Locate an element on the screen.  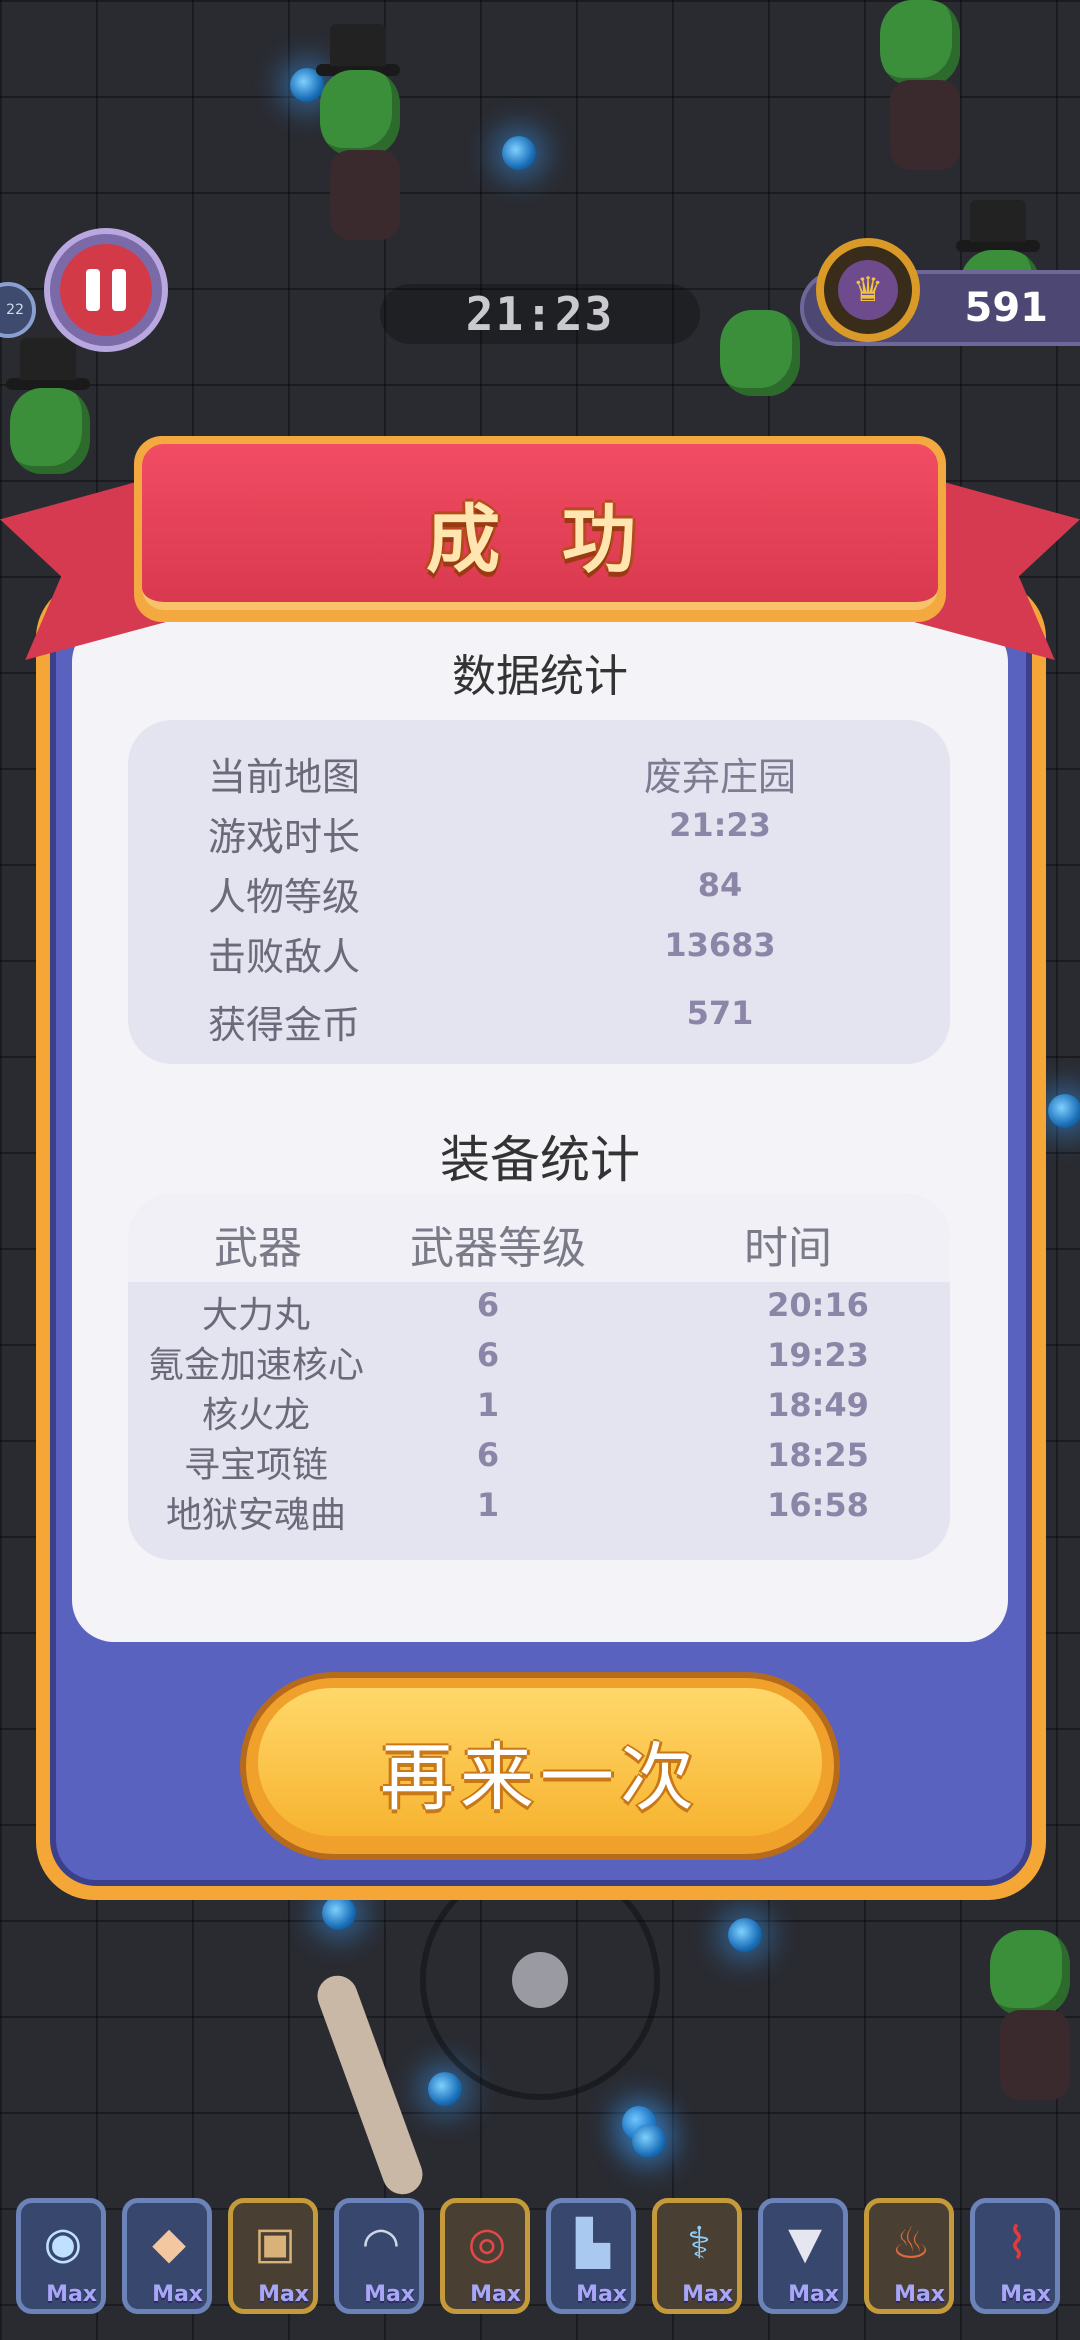
item-slot: ▣ Max is located at coordinates (273, 2256).